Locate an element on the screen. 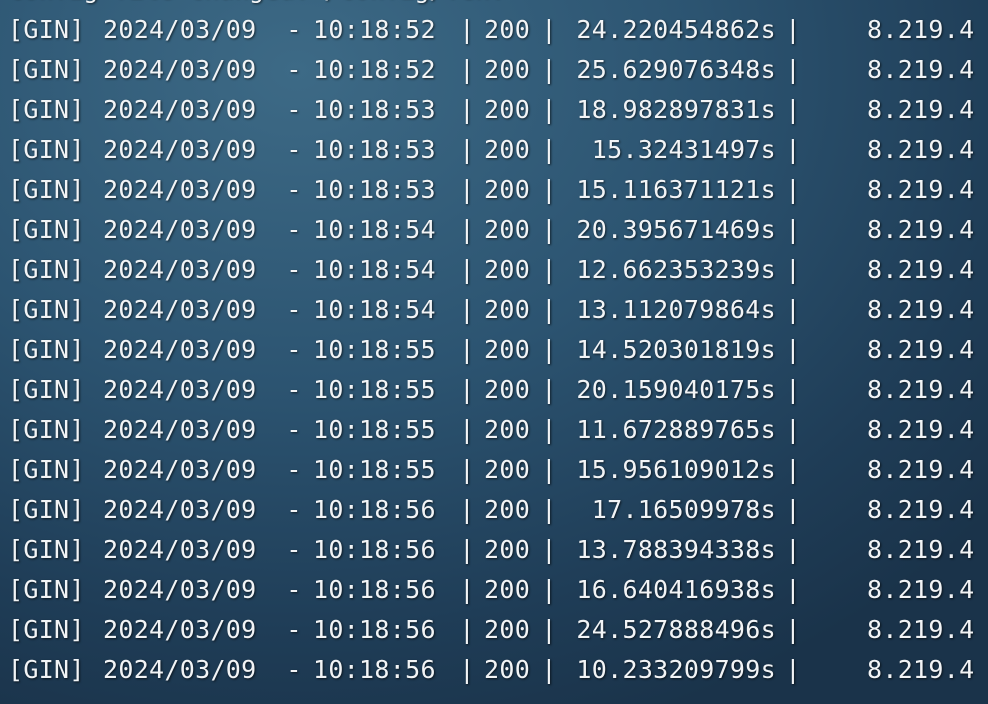 The width and height of the screenshot is (988, 704). log-duration: 25.629076348s is located at coordinates (676, 69).